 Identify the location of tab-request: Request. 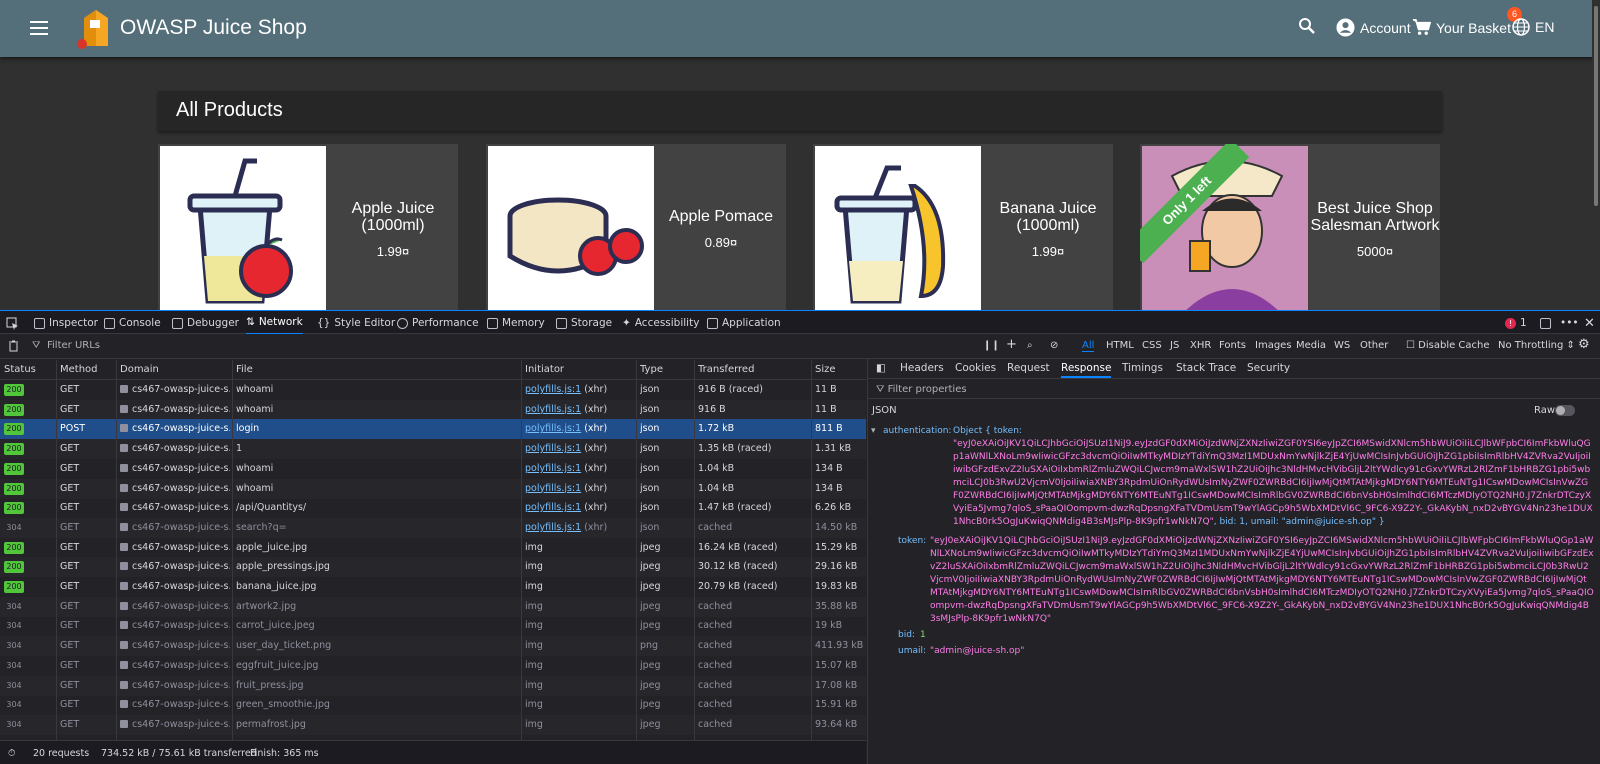
(1028, 368).